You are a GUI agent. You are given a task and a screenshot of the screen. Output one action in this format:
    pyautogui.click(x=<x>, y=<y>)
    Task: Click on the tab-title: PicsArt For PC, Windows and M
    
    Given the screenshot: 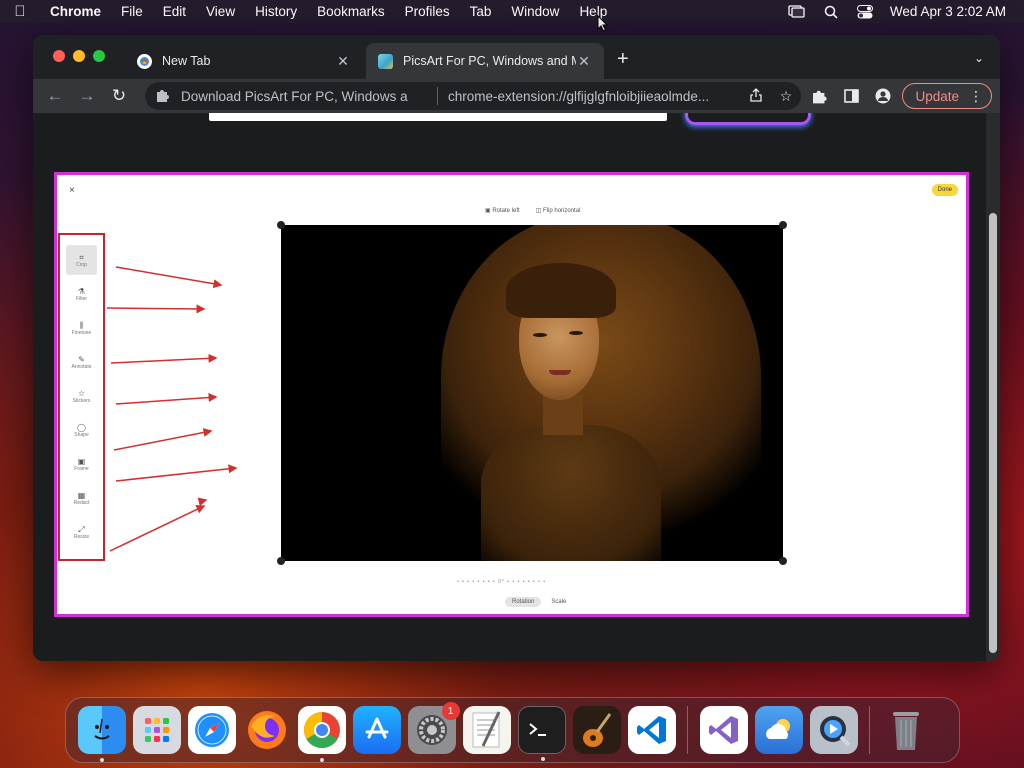 What is the action you would take?
    pyautogui.click(x=489, y=61)
    